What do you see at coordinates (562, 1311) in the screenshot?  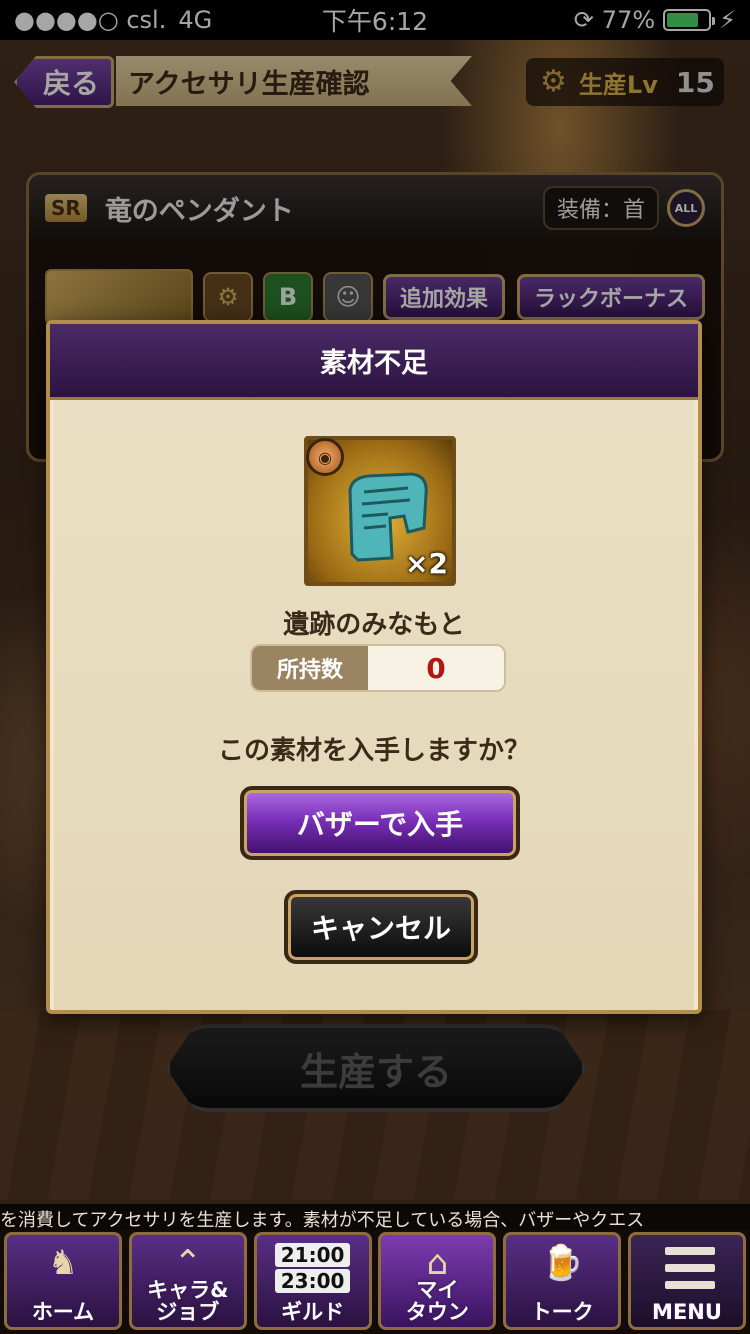 I see `nav-talk-label: トーク` at bounding box center [562, 1311].